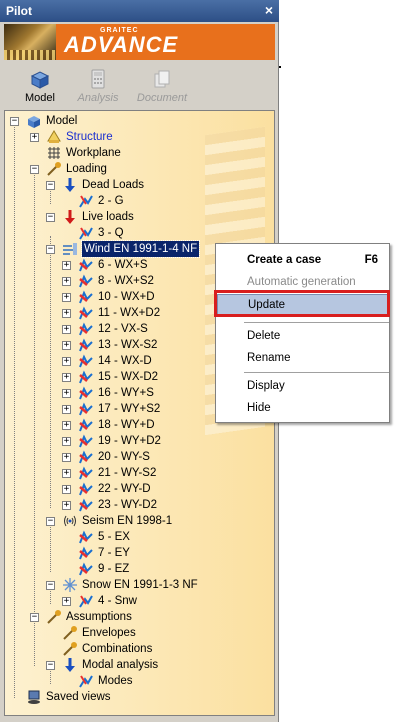 This screenshot has height=722, width=411. What do you see at coordinates (124, 457) in the screenshot?
I see `tree-label: 20 - WY-S` at bounding box center [124, 457].